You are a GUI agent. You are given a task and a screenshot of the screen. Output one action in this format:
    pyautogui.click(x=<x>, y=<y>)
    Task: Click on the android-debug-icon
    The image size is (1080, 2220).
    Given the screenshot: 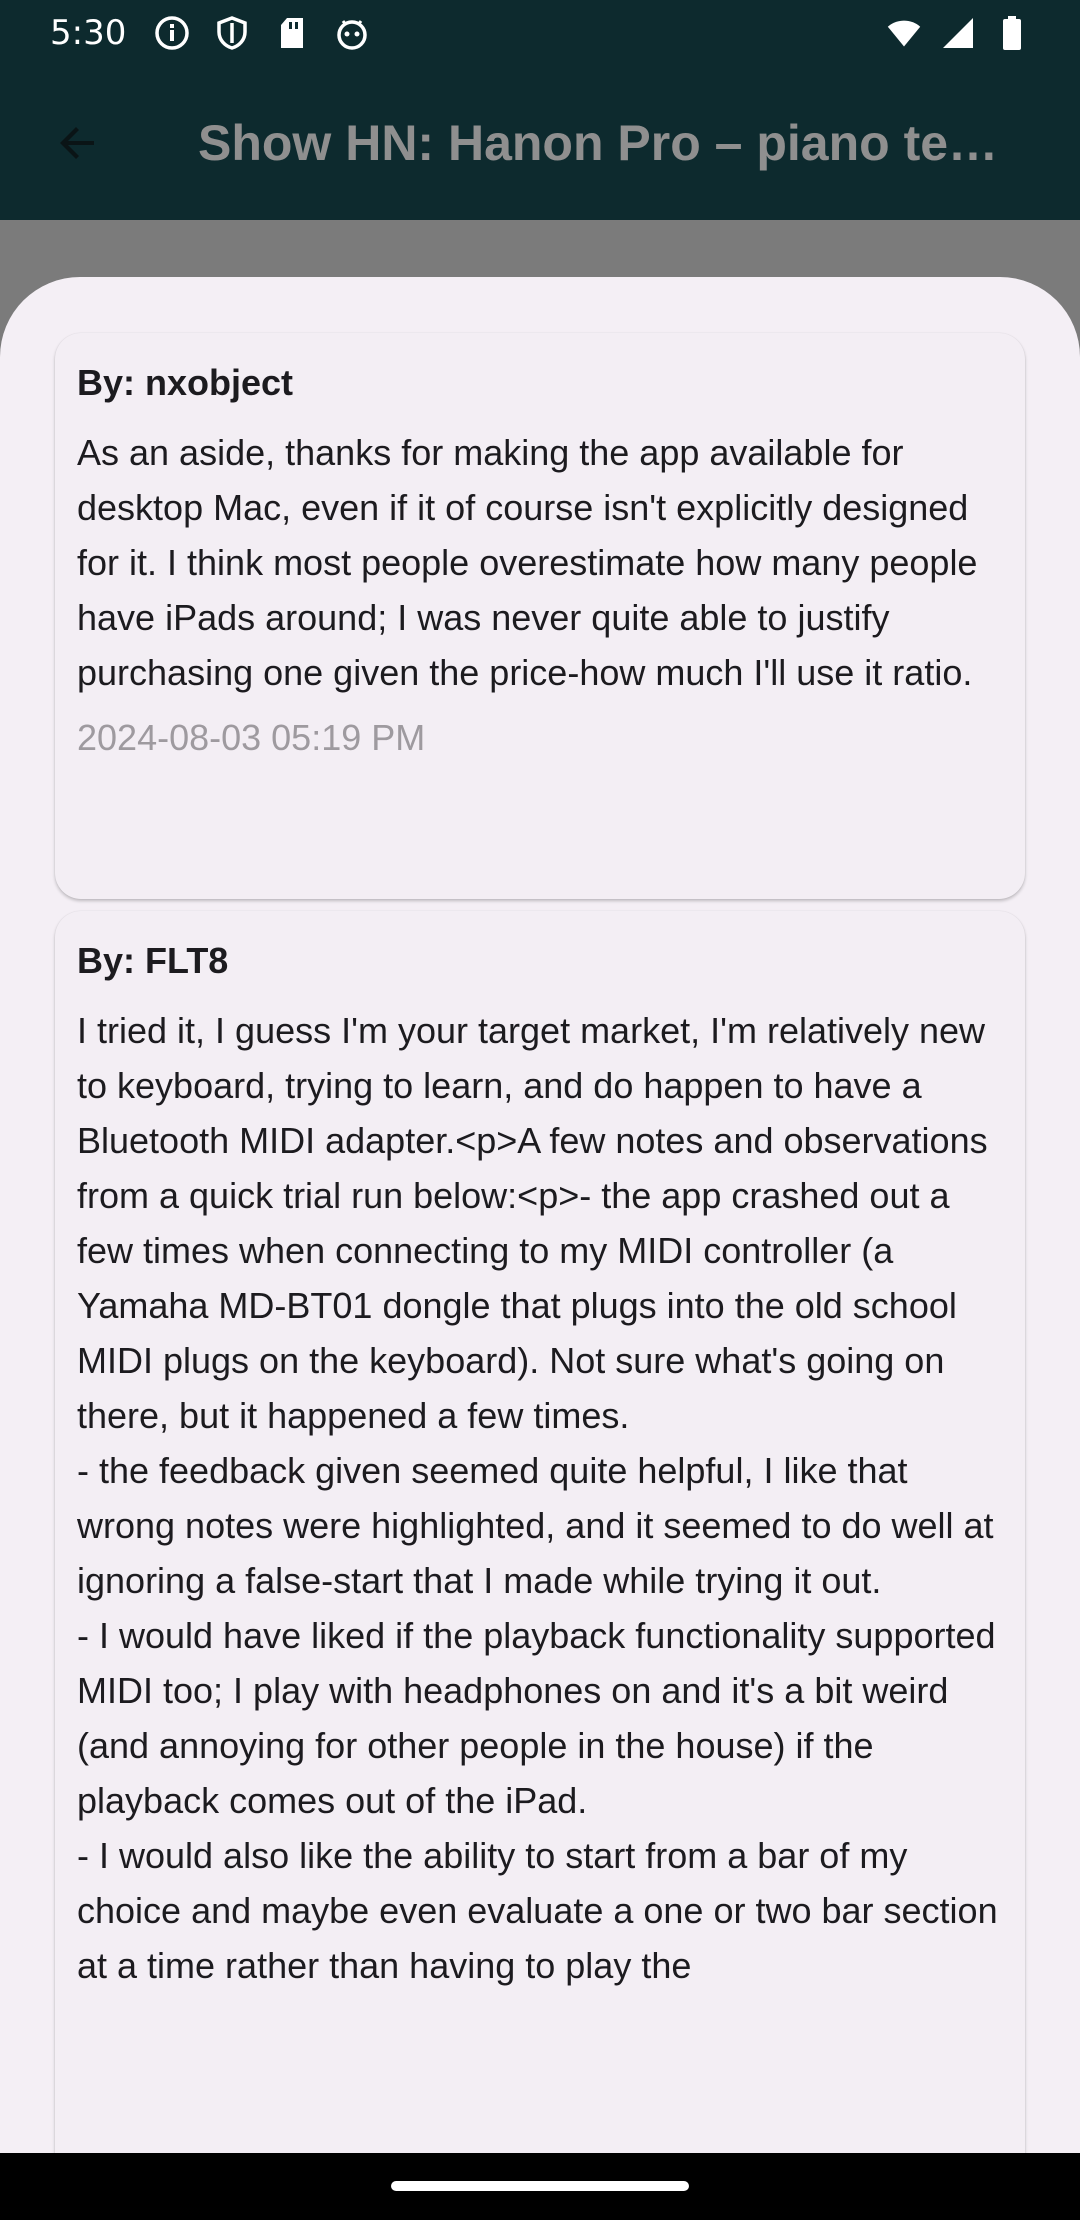 What is the action you would take?
    pyautogui.click(x=352, y=33)
    